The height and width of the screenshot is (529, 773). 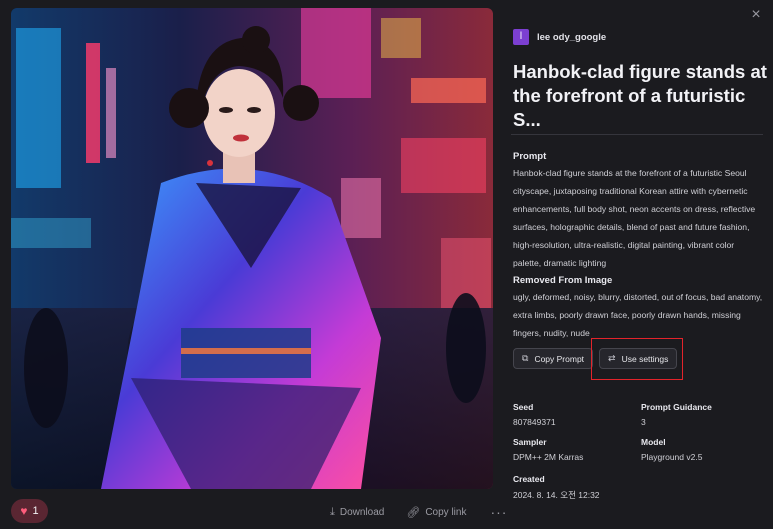 I want to click on download-label: Download, so click(x=362, y=512).